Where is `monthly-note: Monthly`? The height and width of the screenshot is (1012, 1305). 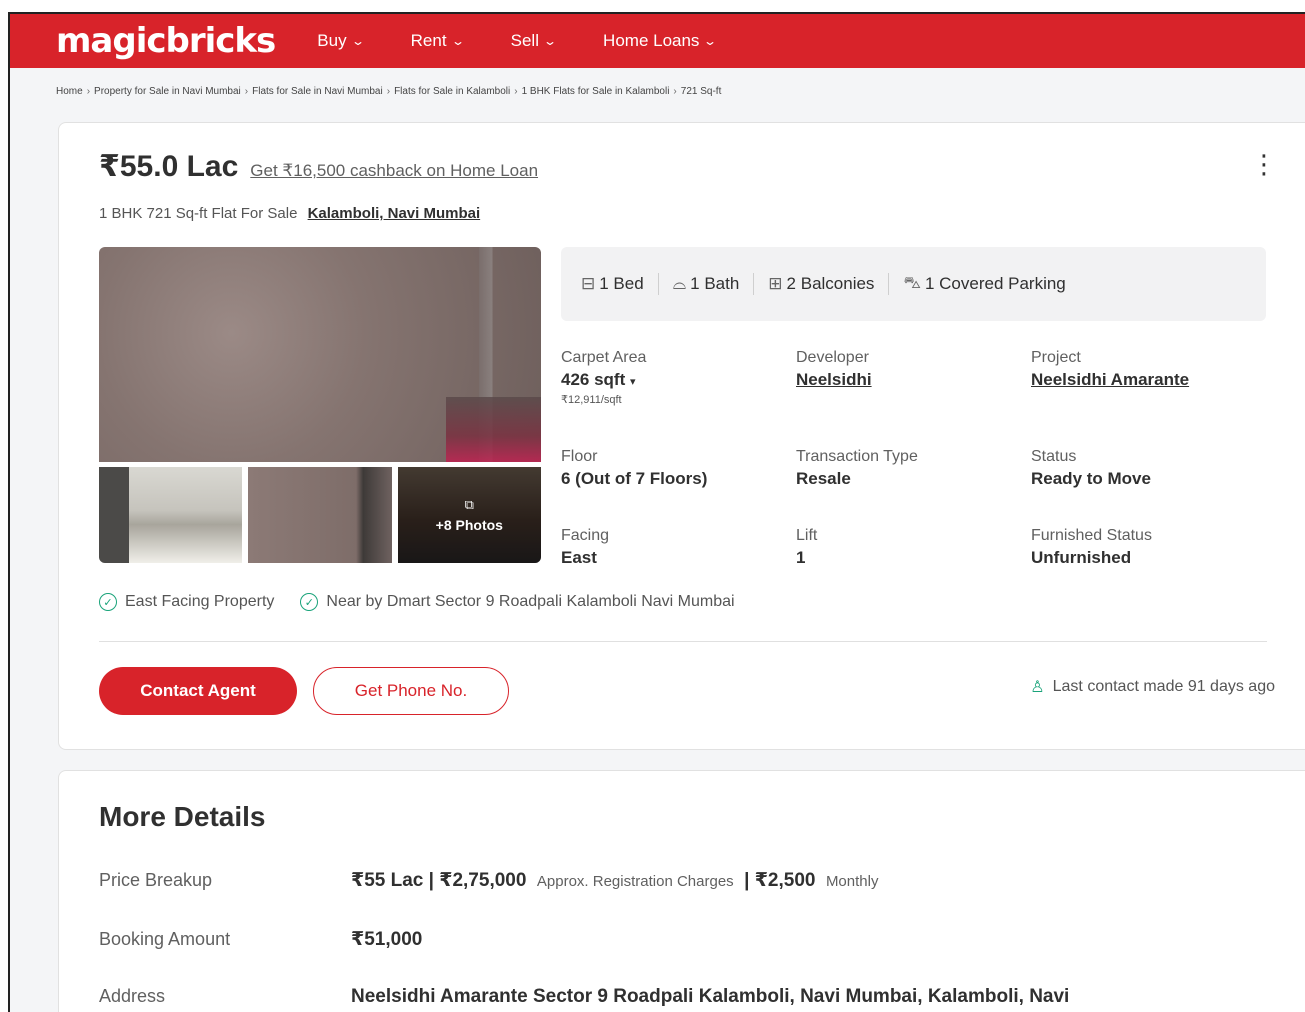
monthly-note: Monthly is located at coordinates (852, 881).